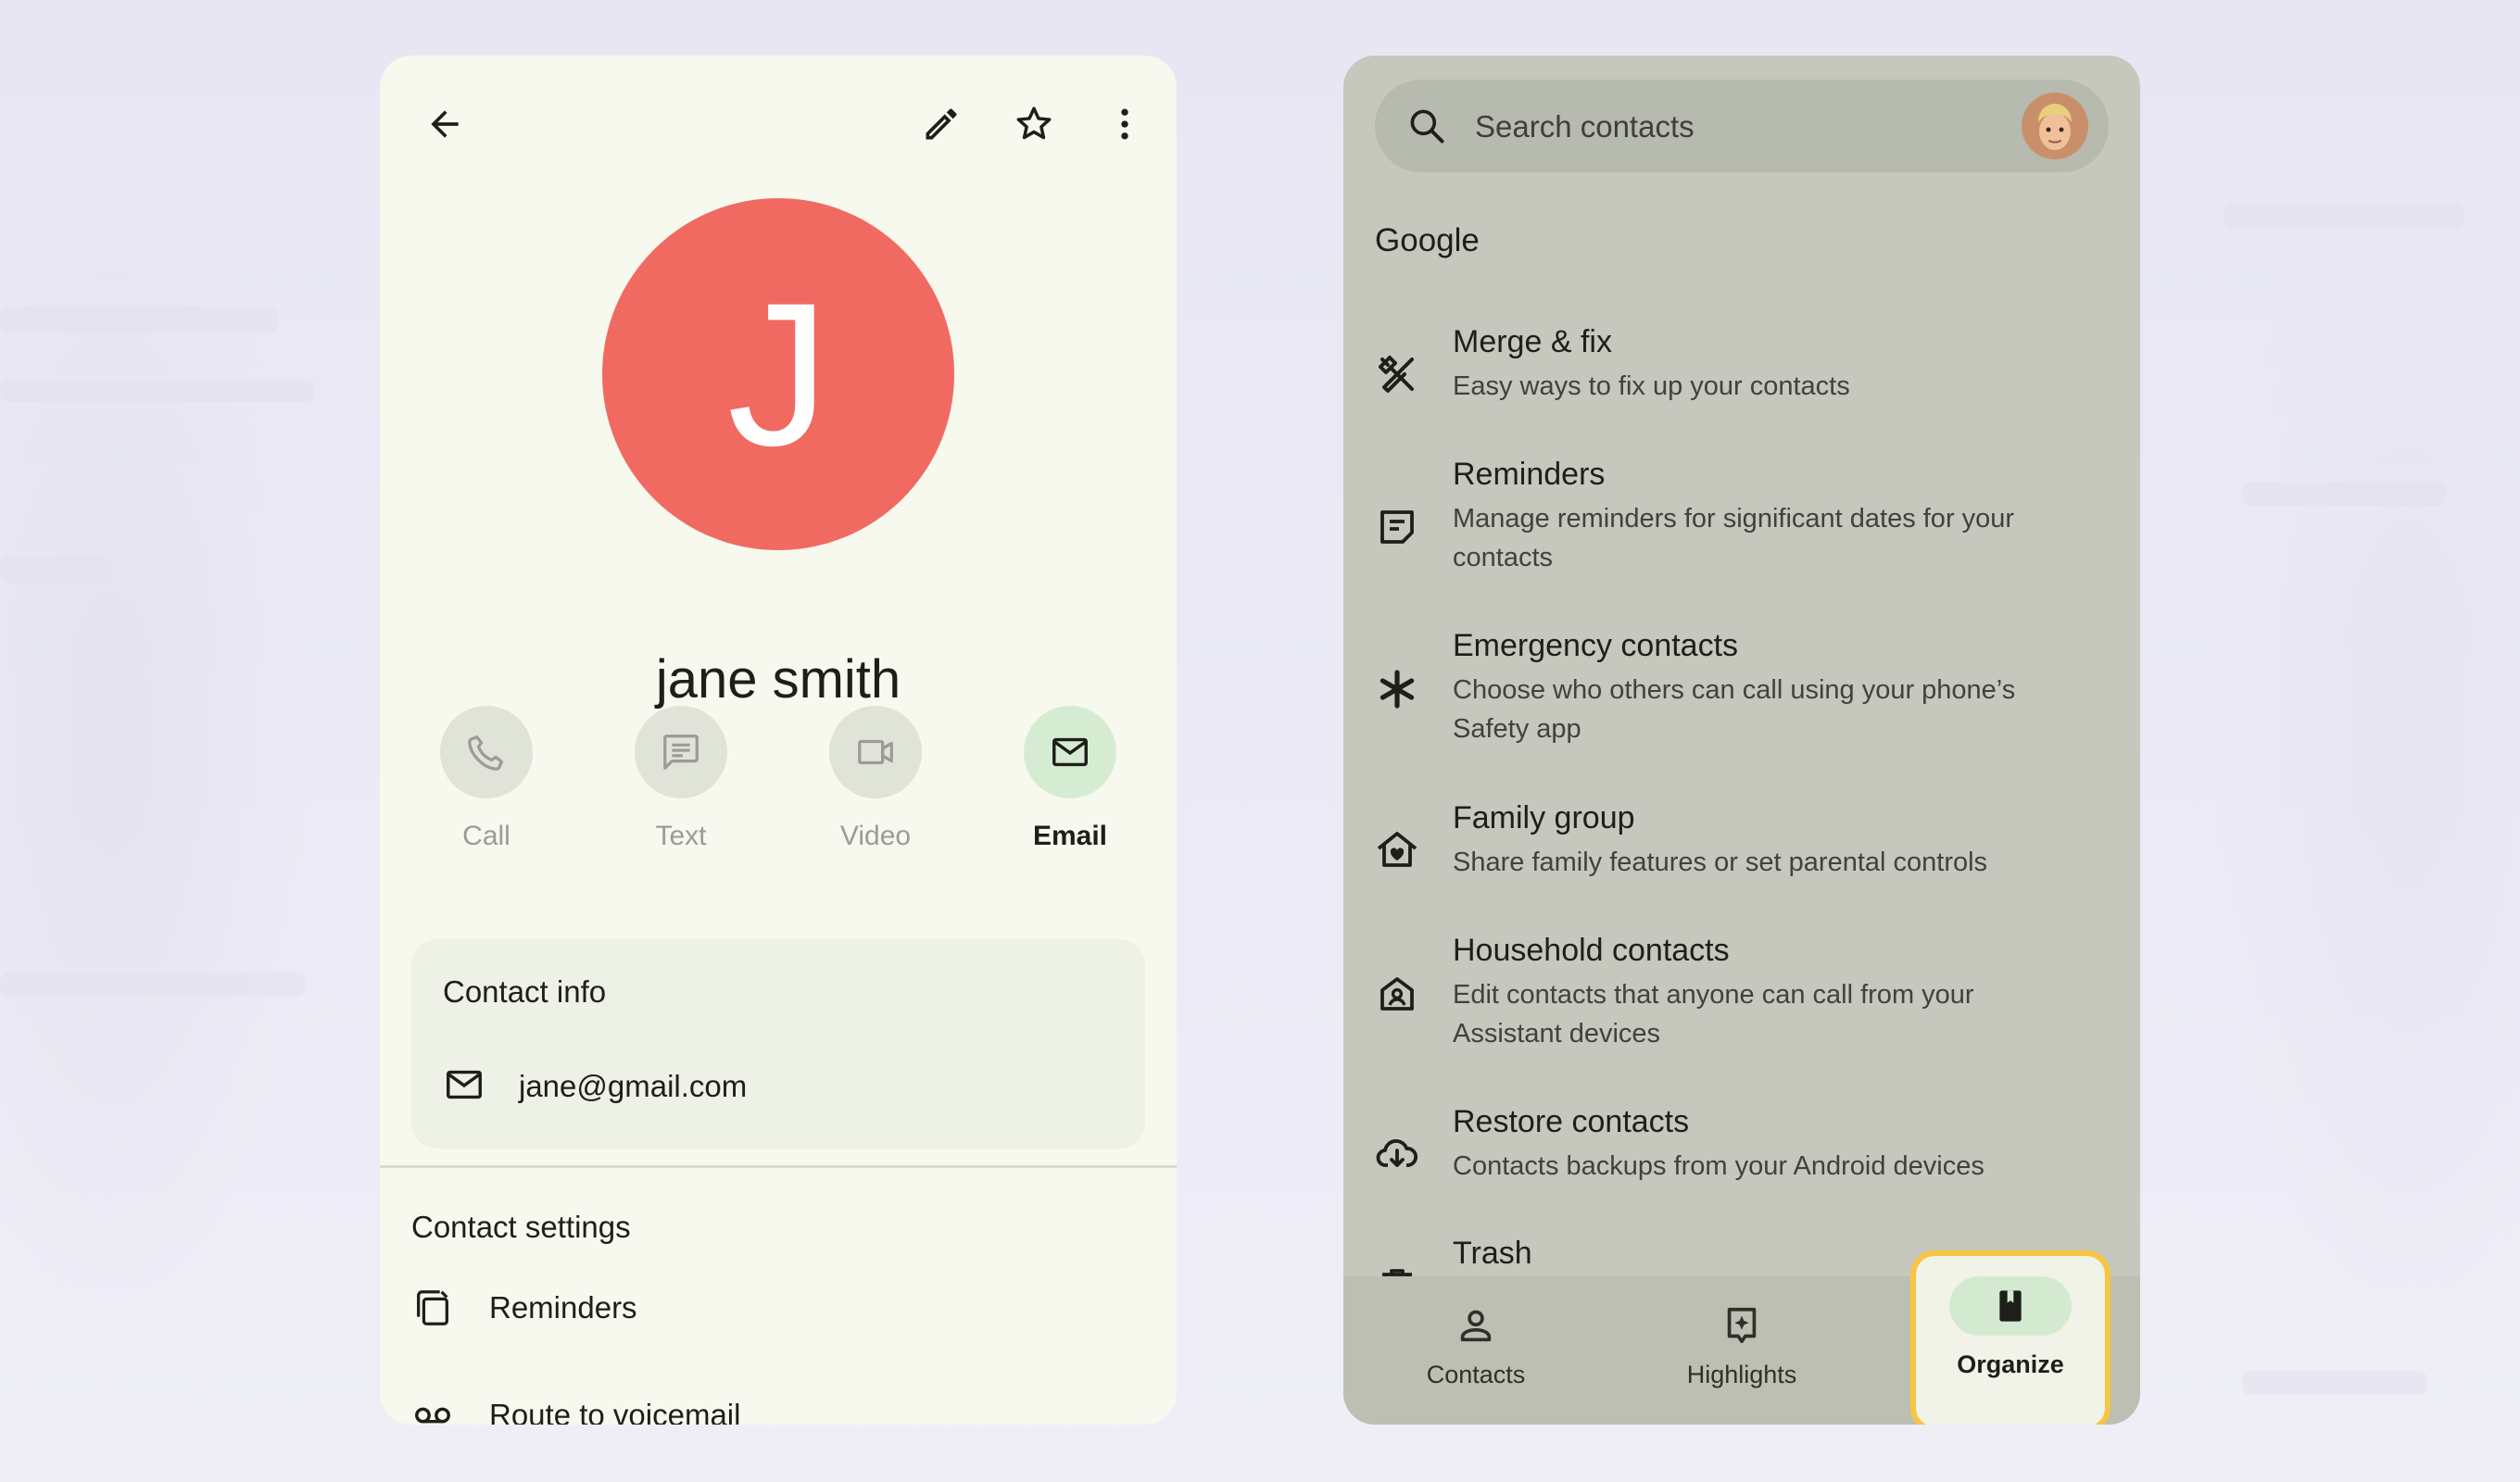  I want to click on email-action: Email, so click(1070, 779).